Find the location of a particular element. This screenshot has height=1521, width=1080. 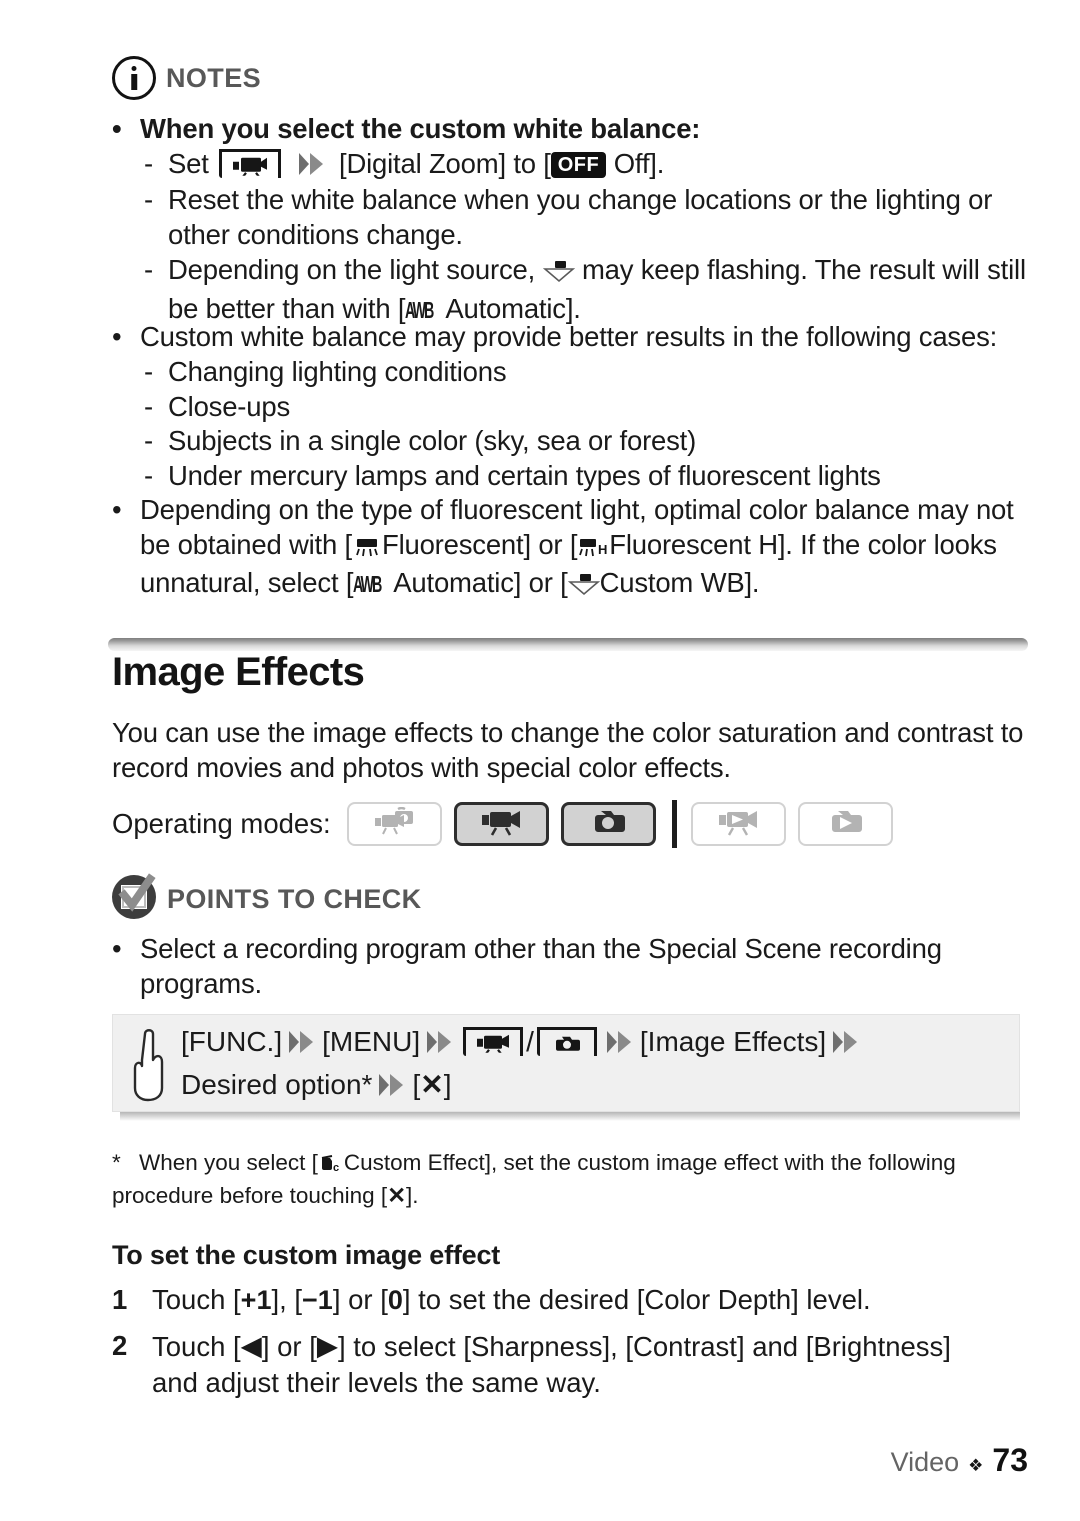

arrow-left-icon: ◀ is located at coordinates (251, 1346).